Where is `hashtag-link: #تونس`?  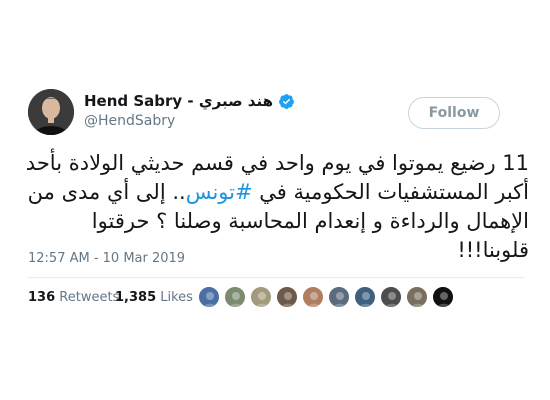
hashtag-link: #تونس is located at coordinates (219, 192).